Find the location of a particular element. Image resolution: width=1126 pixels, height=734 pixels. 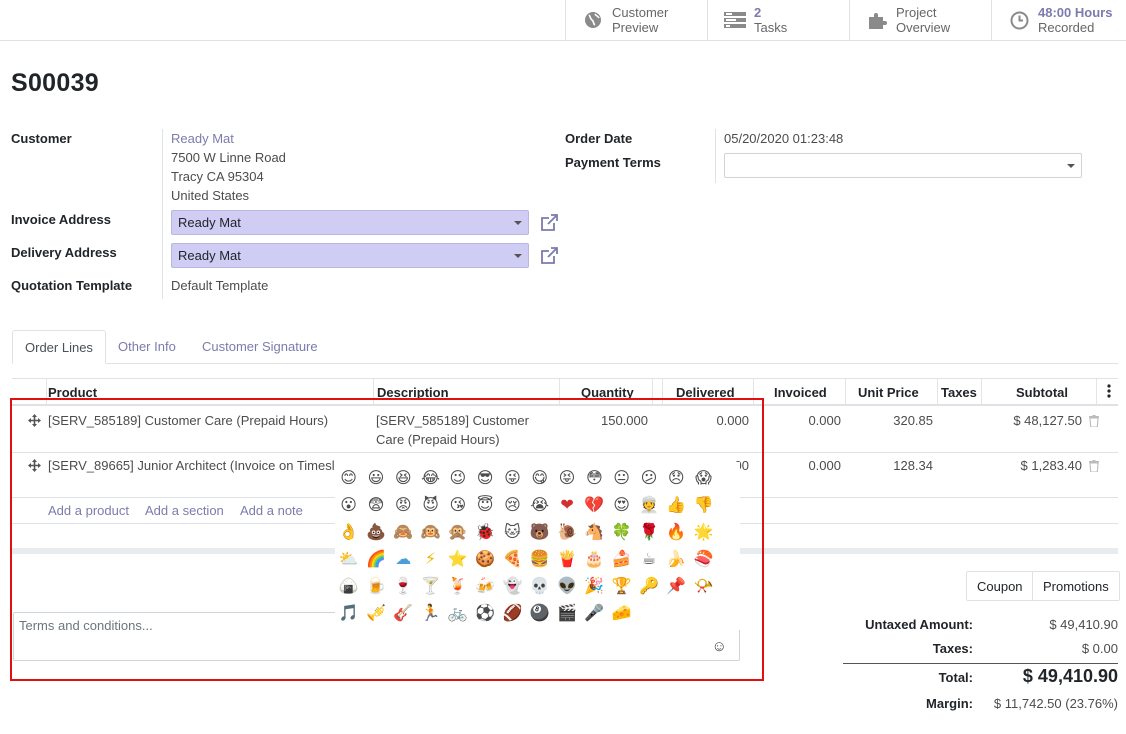

coupon-button: Coupon is located at coordinates (1000, 586).